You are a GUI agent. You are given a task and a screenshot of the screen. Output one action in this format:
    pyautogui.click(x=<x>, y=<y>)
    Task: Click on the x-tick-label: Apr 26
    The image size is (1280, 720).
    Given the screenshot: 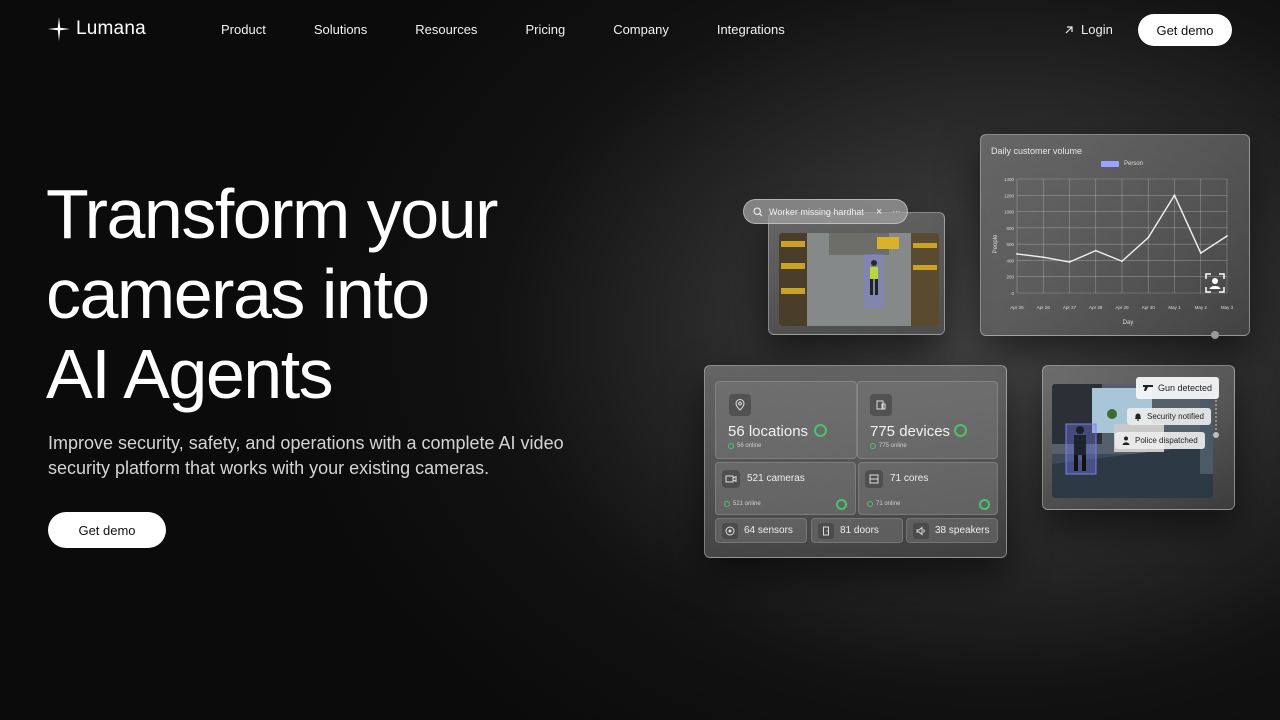 What is the action you would take?
    pyautogui.click(x=1044, y=307)
    